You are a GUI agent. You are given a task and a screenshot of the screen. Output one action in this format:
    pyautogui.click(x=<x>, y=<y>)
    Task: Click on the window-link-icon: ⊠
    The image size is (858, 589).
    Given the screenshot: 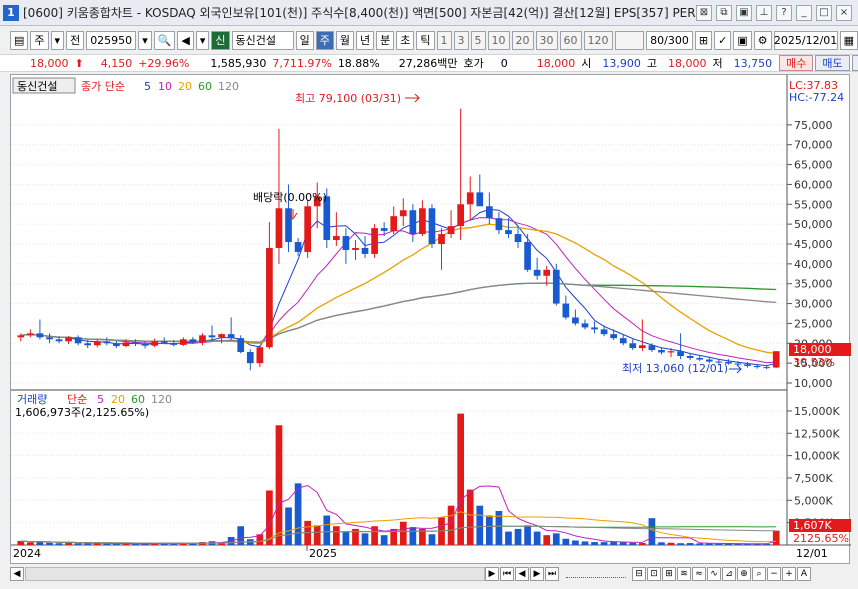 What is the action you would take?
    pyautogui.click(x=704, y=12)
    